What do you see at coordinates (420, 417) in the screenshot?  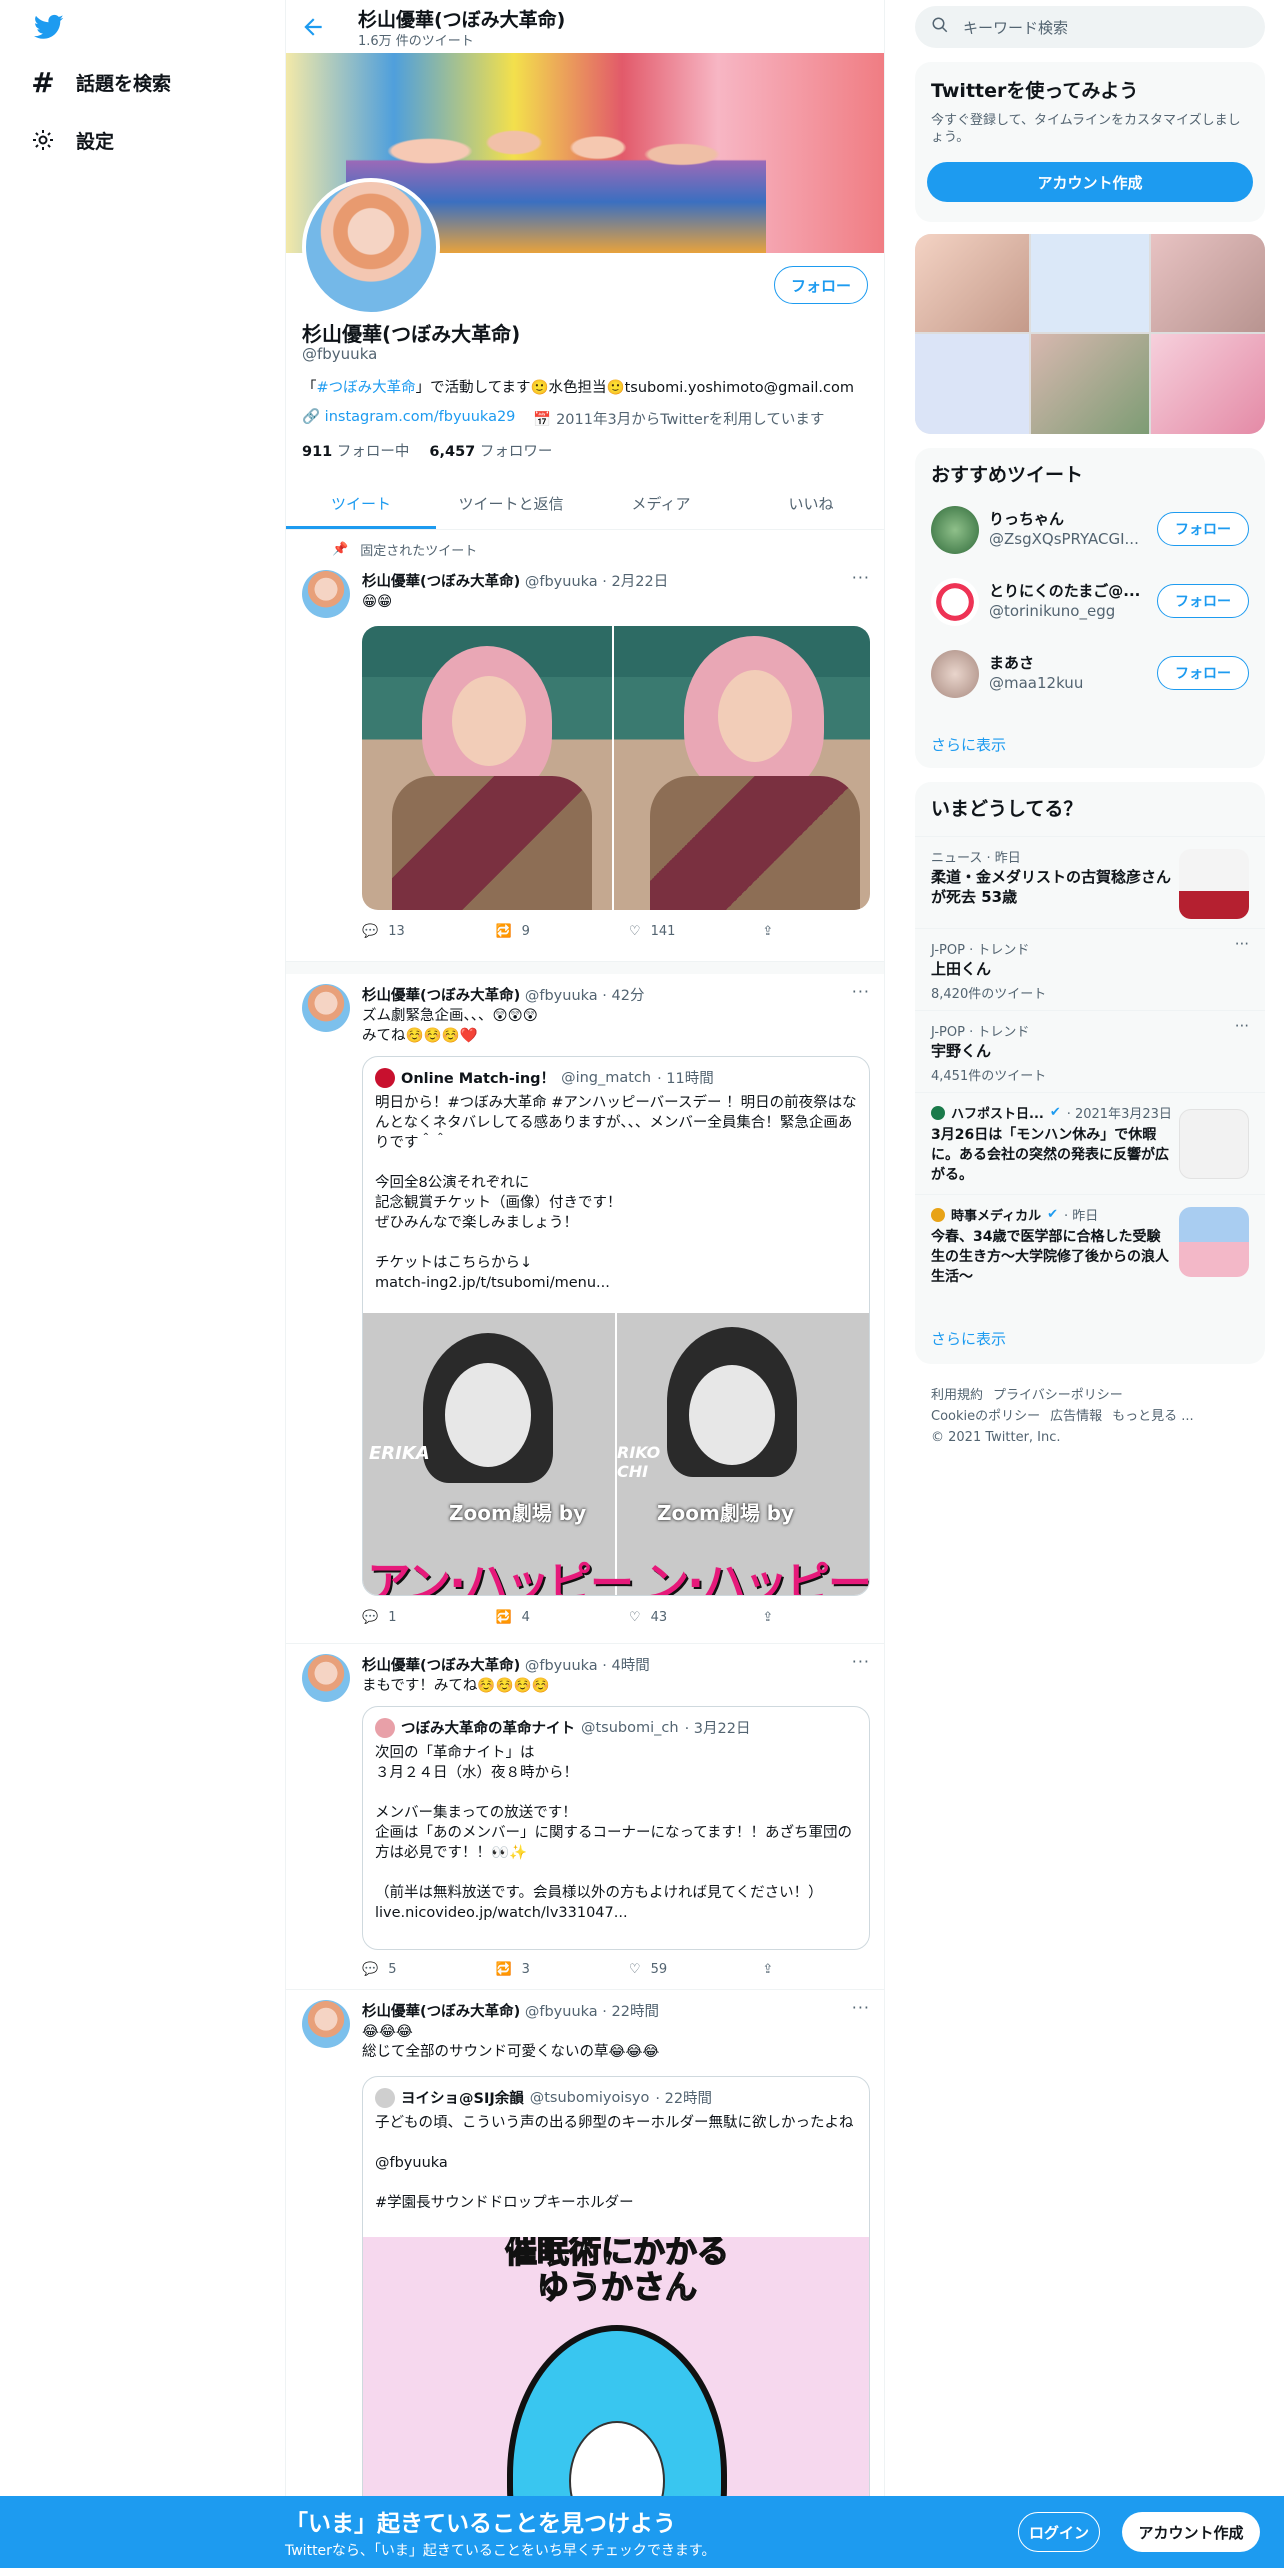 I see `website-link: instagram.com/fbyuuka29` at bounding box center [420, 417].